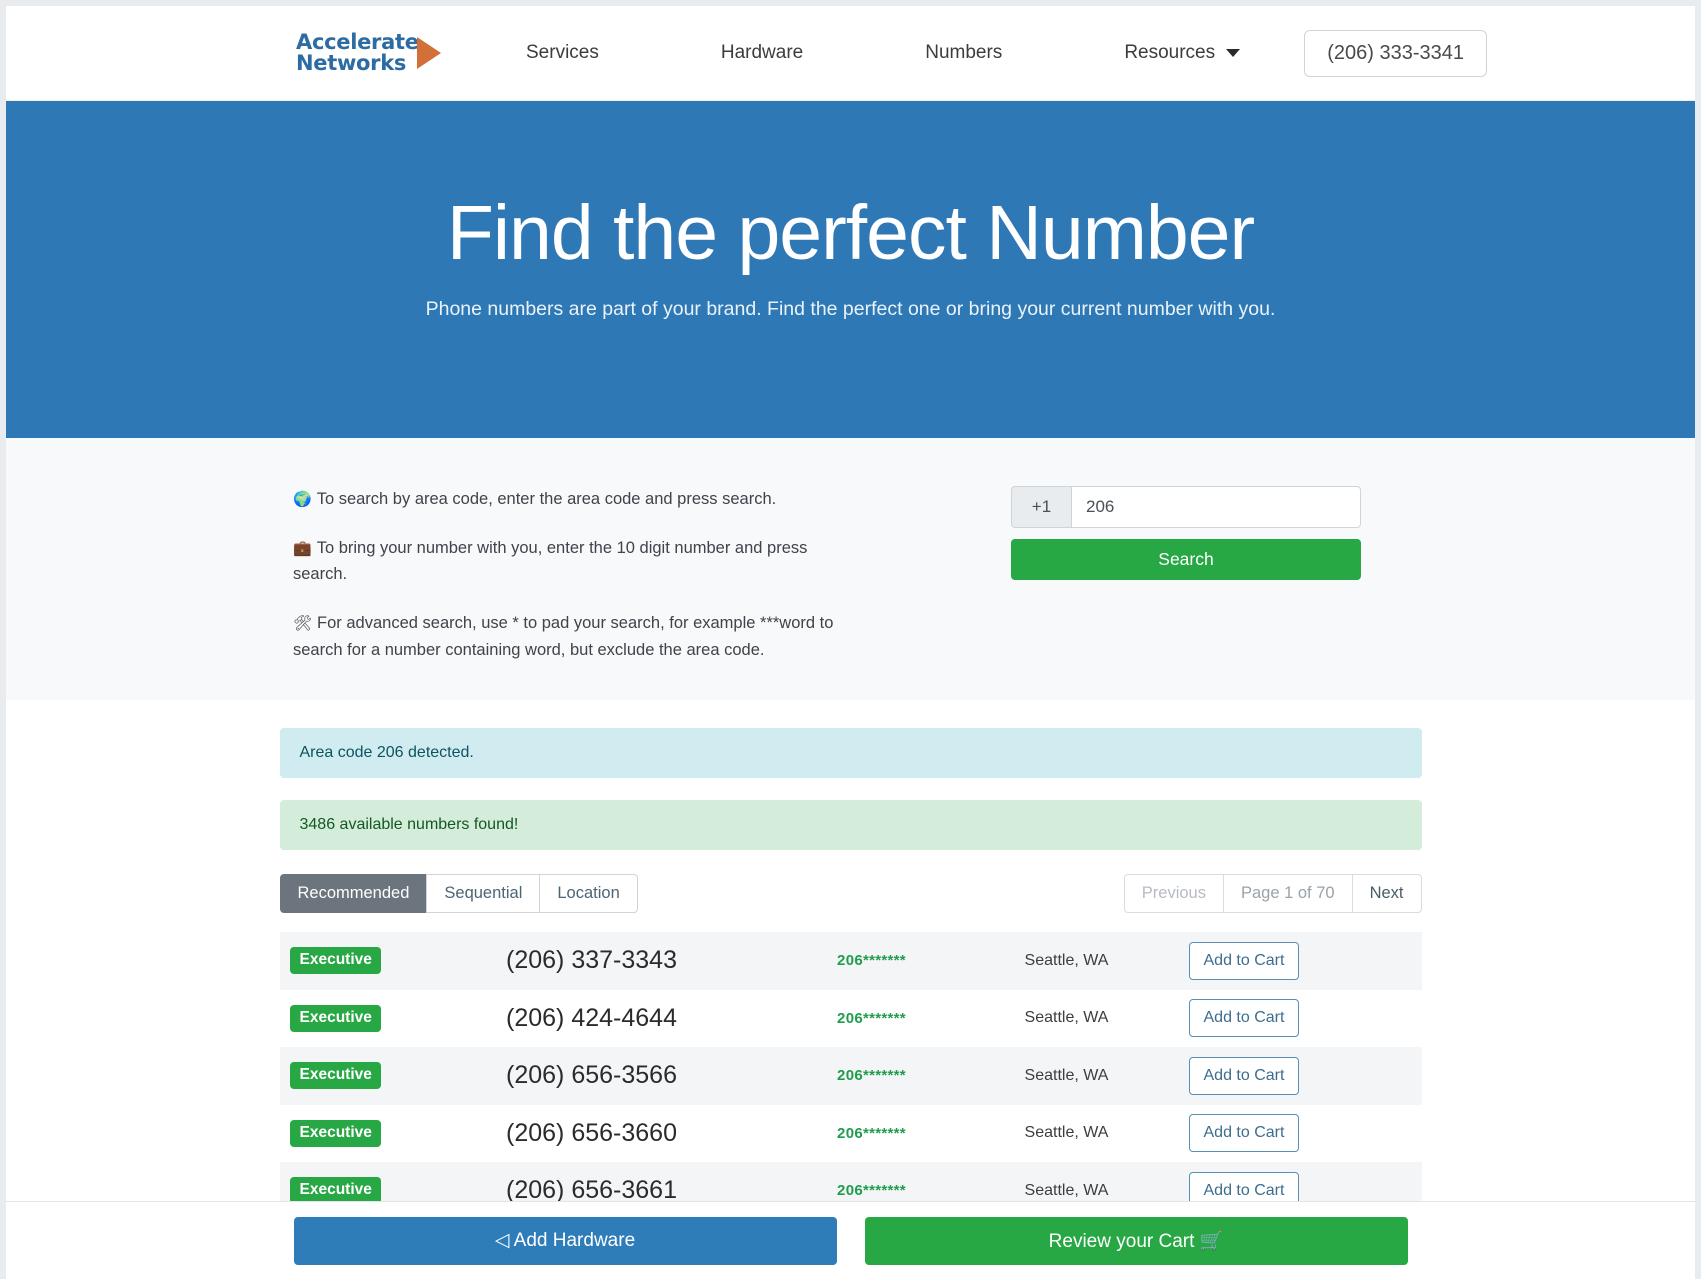  I want to click on numbers-found-alert: 3486 available numbers found!, so click(850, 825).